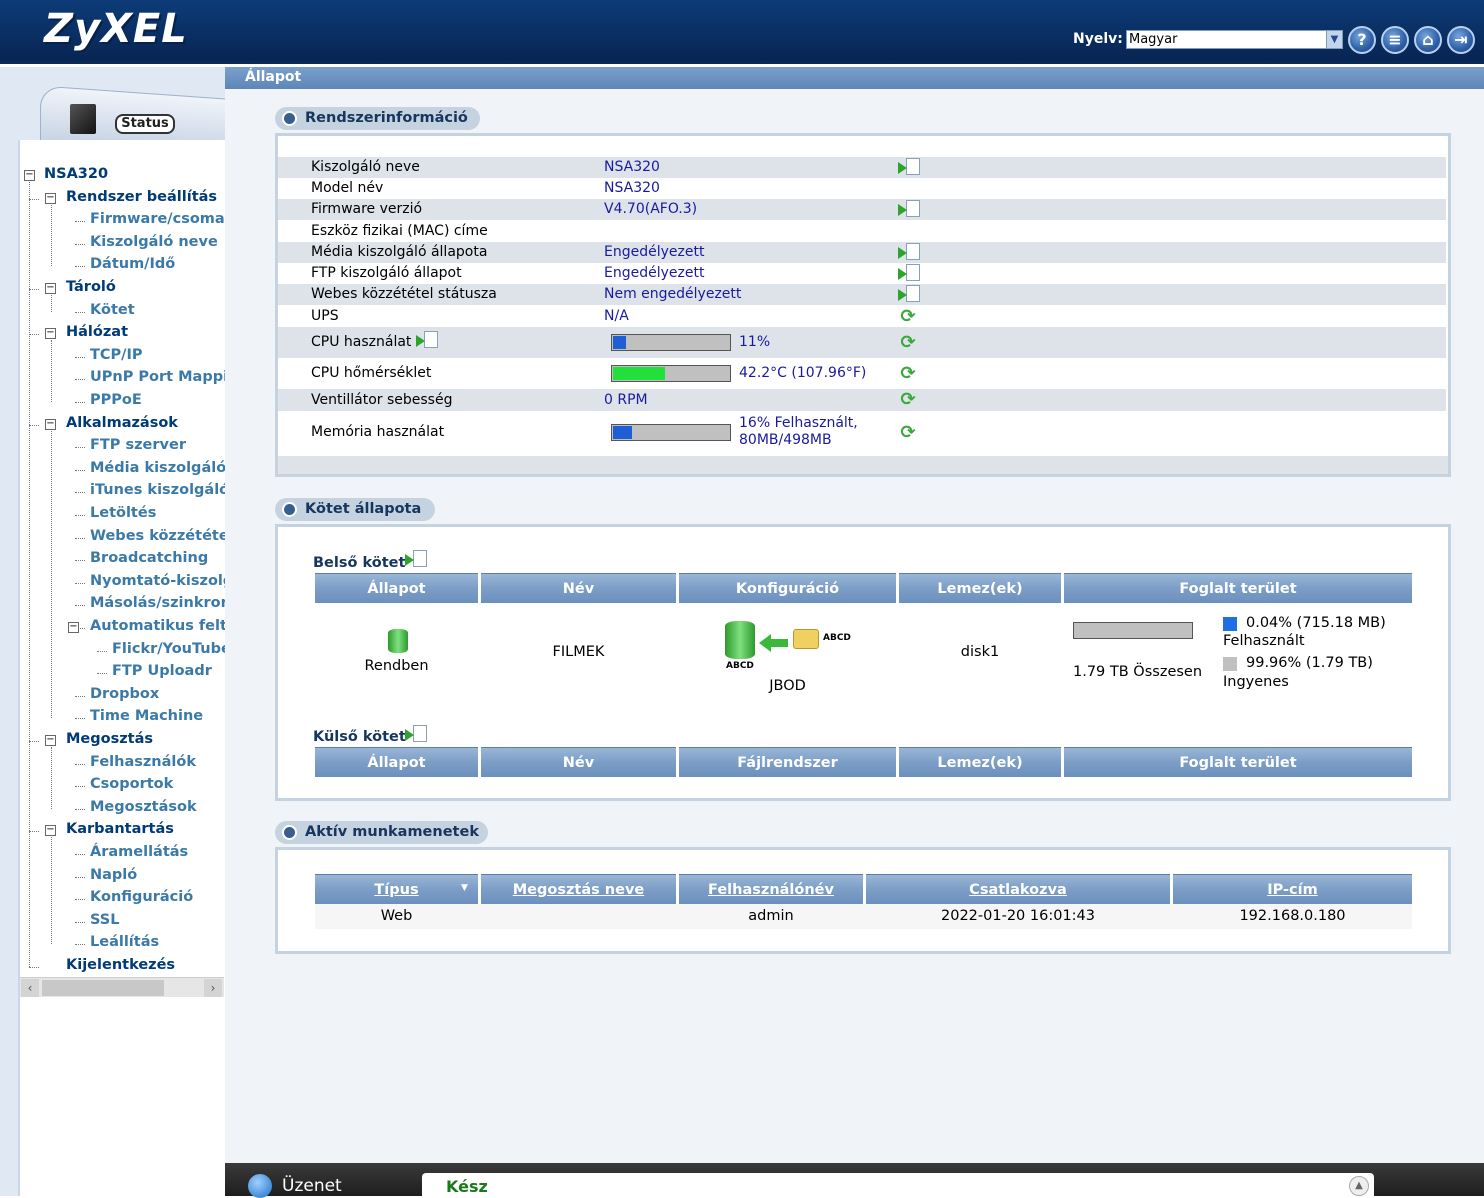  I want to click on sessions-section-header: Aktív munkamenetek, so click(381, 832).